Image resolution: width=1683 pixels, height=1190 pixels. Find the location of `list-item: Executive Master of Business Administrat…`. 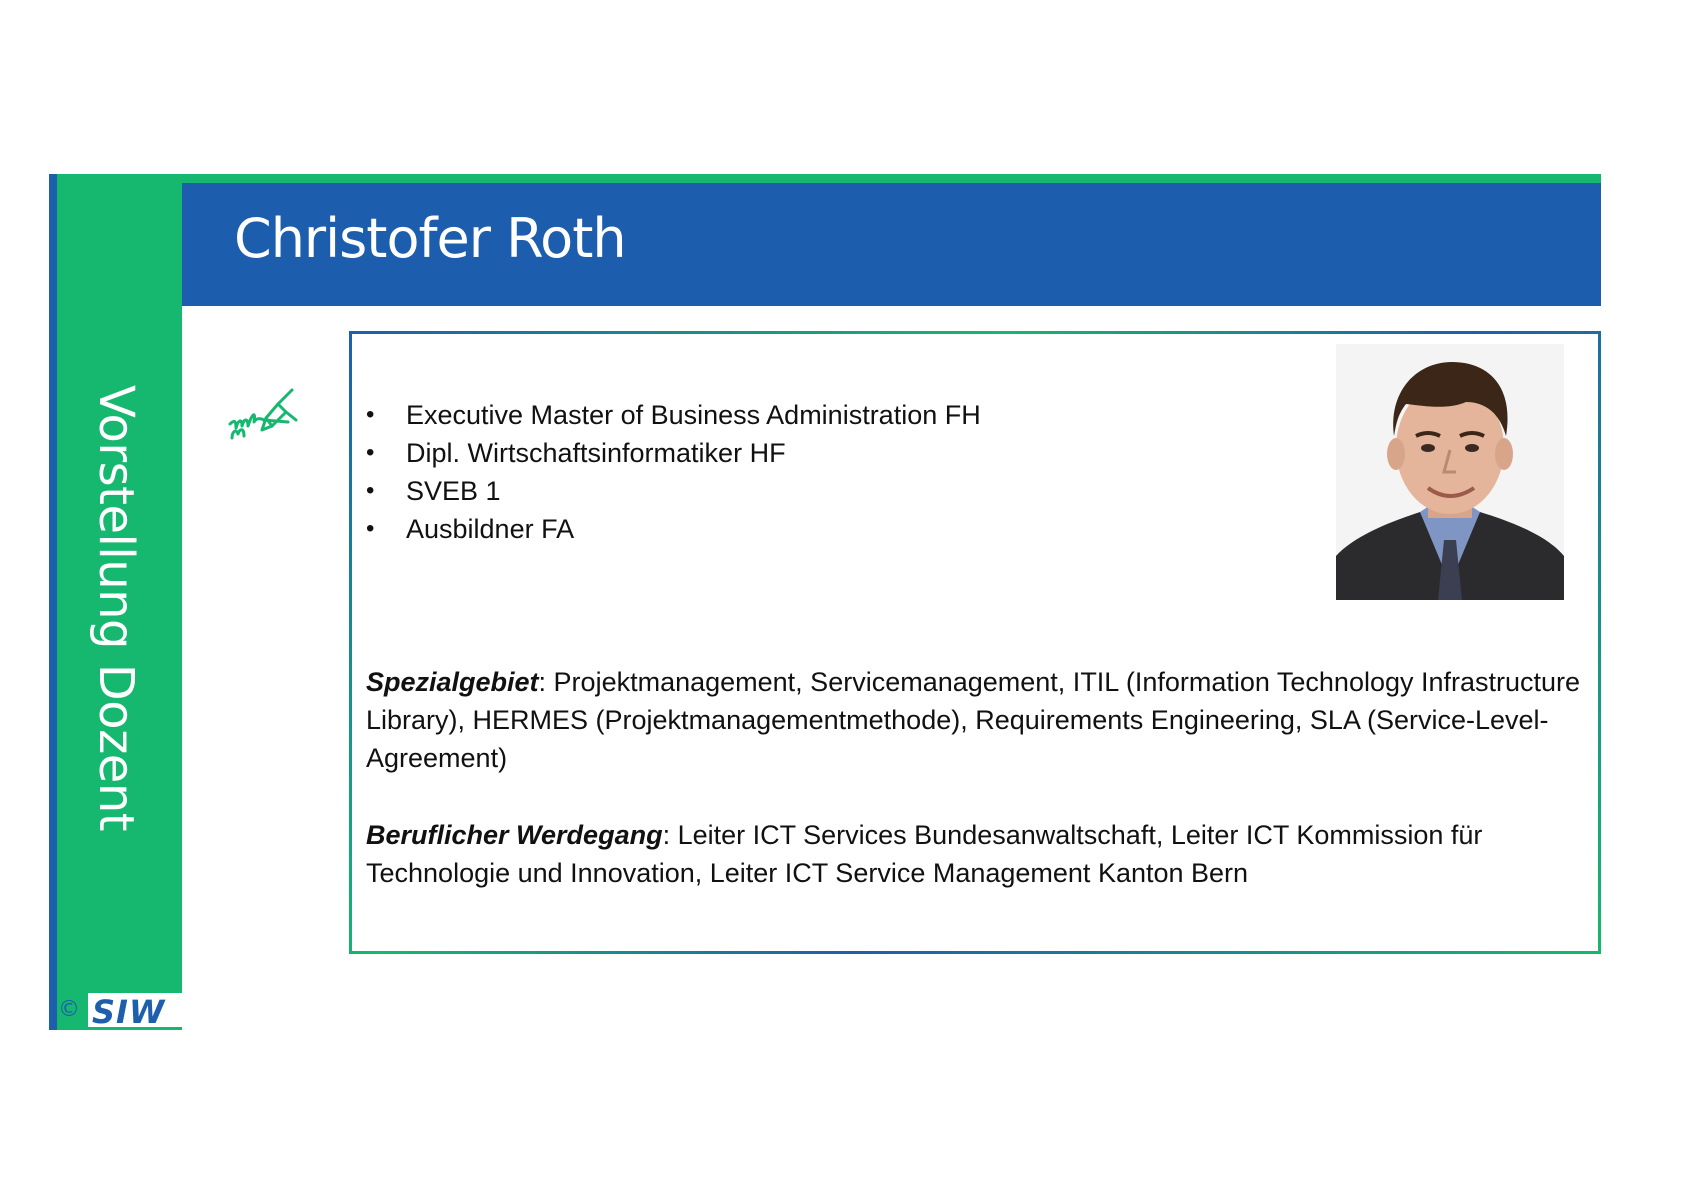

list-item: Executive Master of Business Administrat… is located at coordinates (673, 415).